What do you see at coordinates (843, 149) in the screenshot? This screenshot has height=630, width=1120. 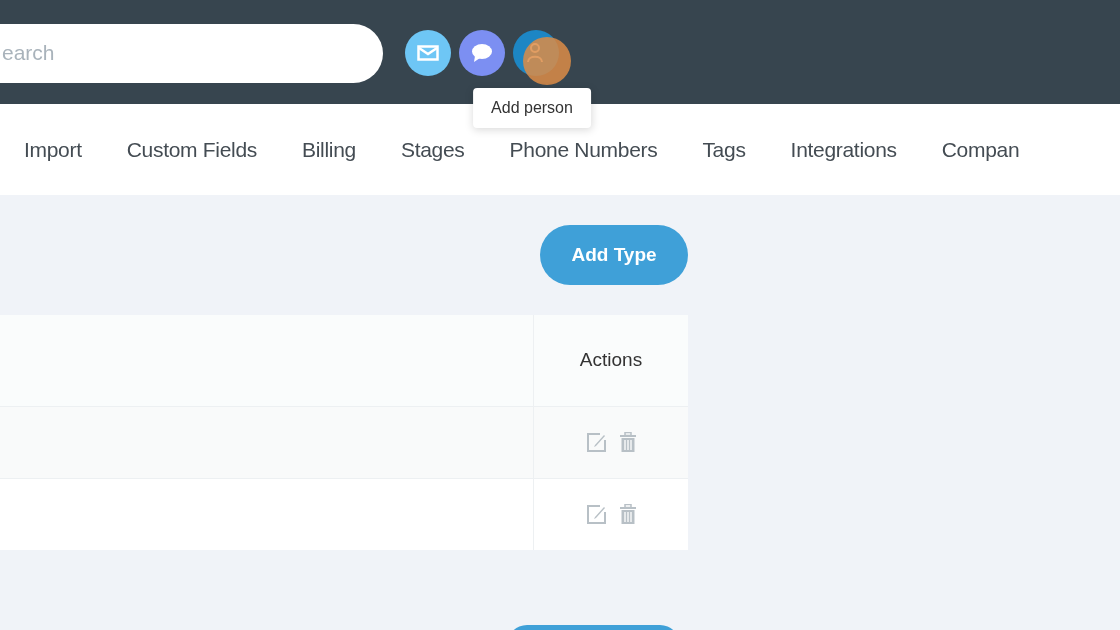 I see `nav-link: Integrations` at bounding box center [843, 149].